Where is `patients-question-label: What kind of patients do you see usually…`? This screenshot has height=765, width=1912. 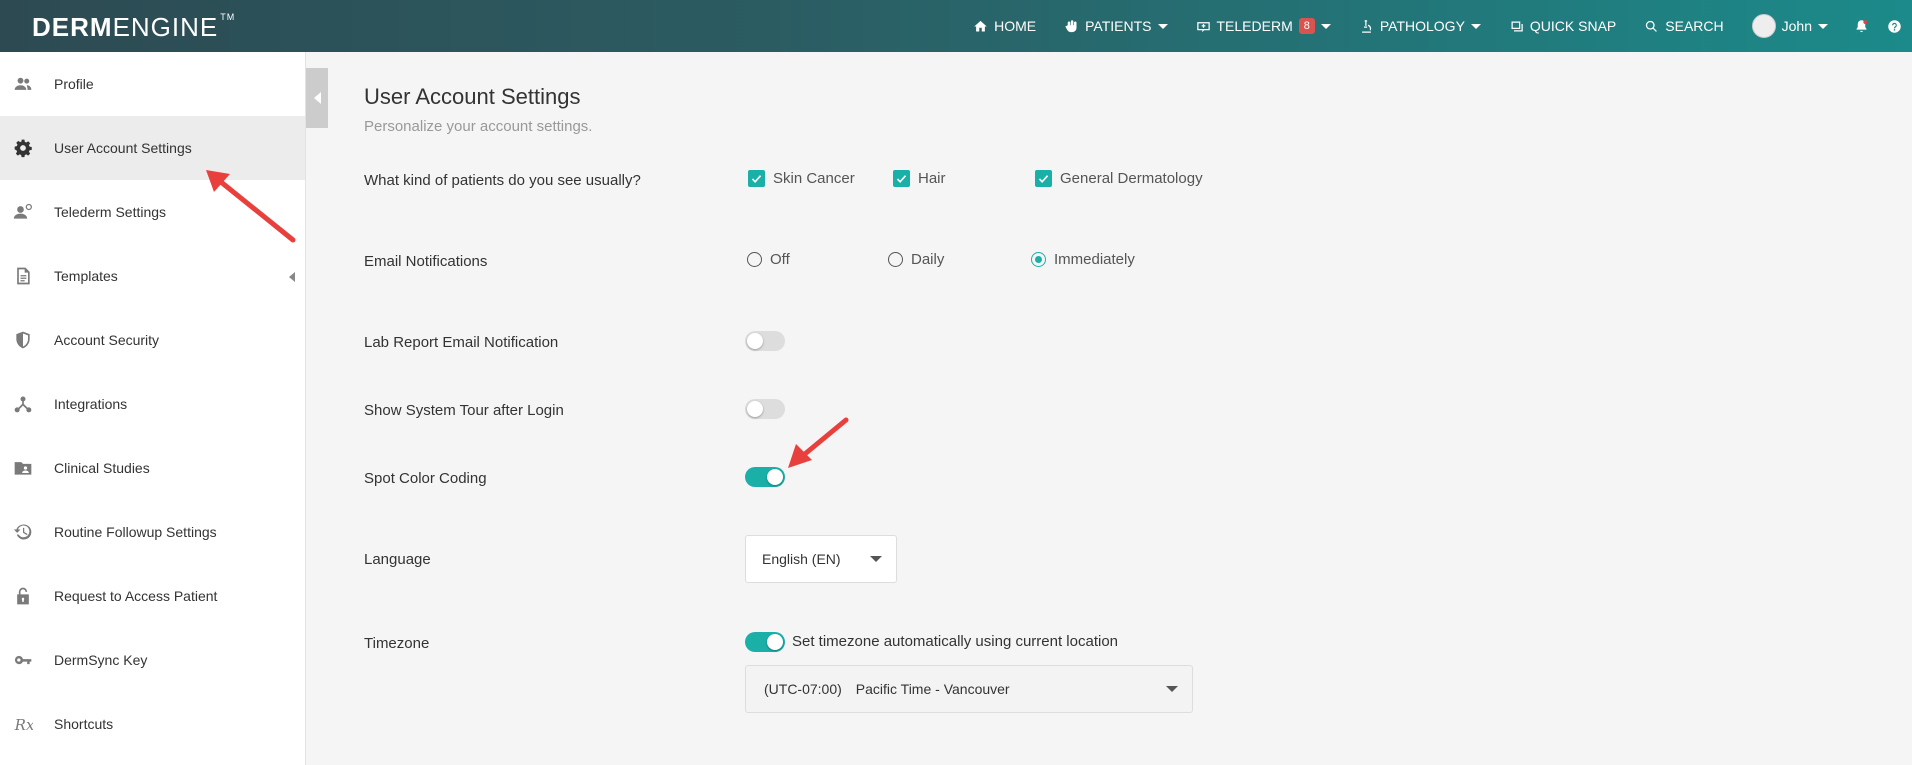
patients-question-label: What kind of patients do you see usually… is located at coordinates (502, 180).